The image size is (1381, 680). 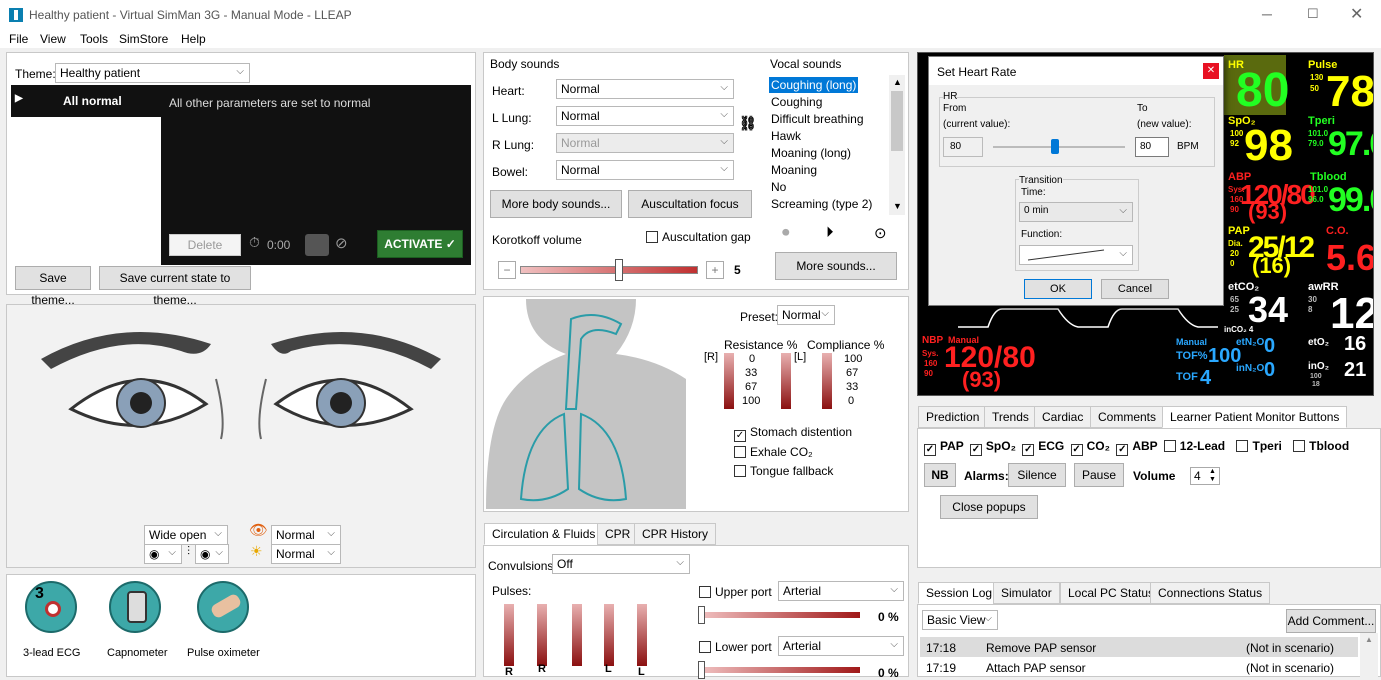 I want to click on to-value-input: 80, so click(x=1152, y=147).